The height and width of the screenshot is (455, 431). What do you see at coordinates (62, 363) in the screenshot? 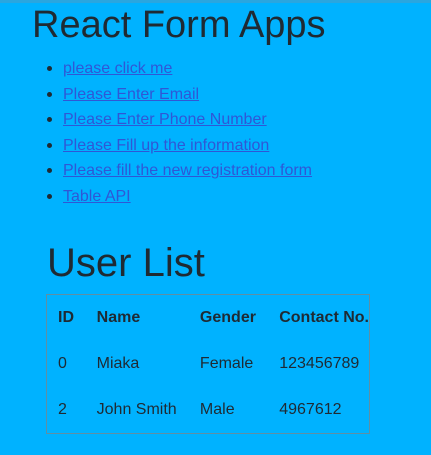
I see `cell-id: 0` at bounding box center [62, 363].